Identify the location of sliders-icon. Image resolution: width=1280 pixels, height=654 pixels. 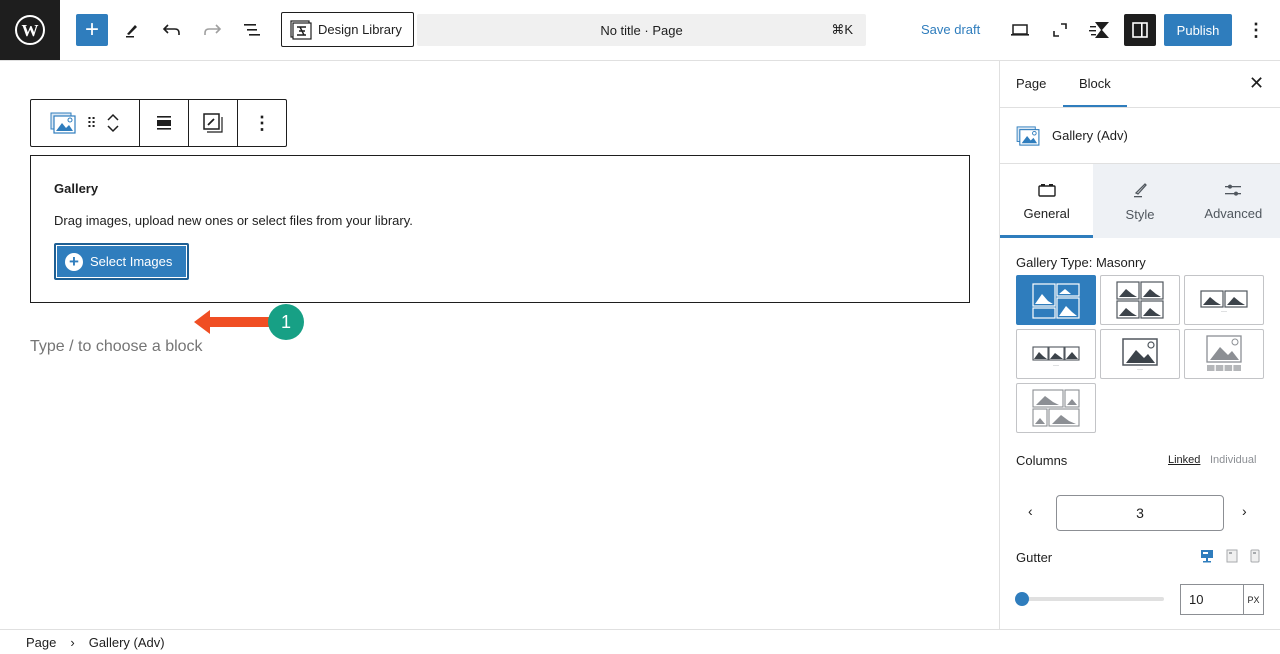
(1233, 190).